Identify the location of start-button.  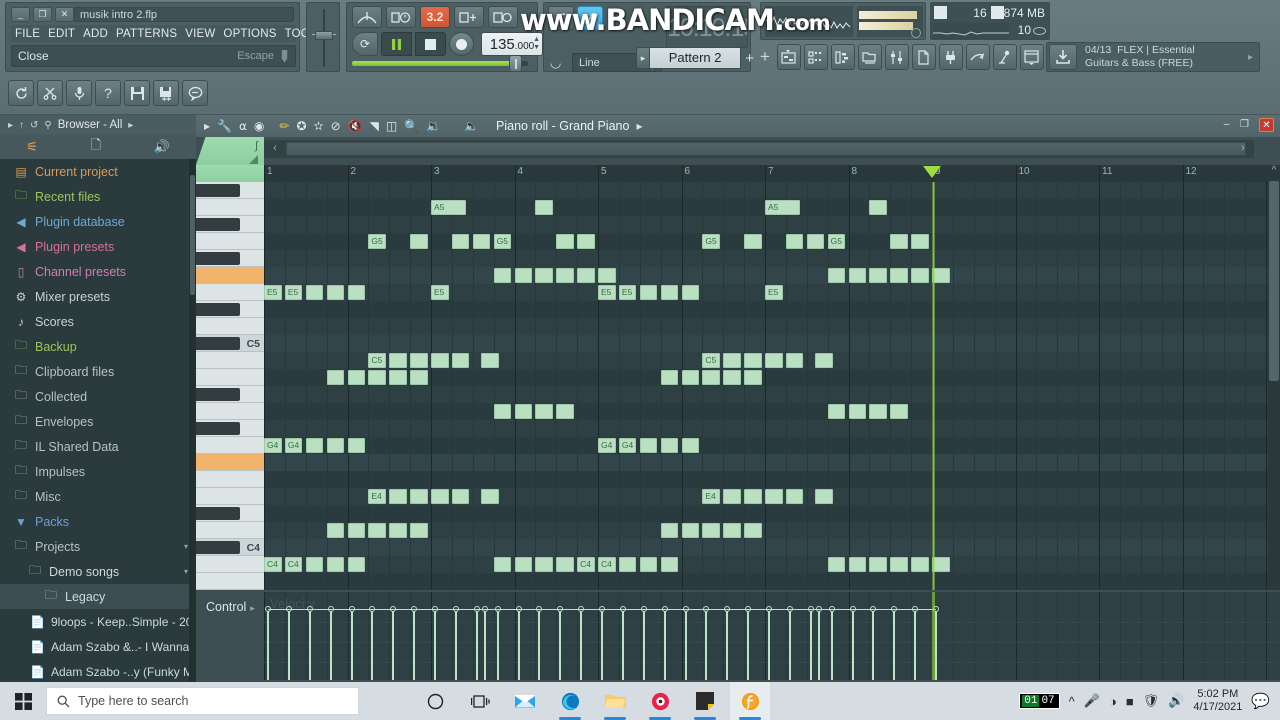
(23, 701).